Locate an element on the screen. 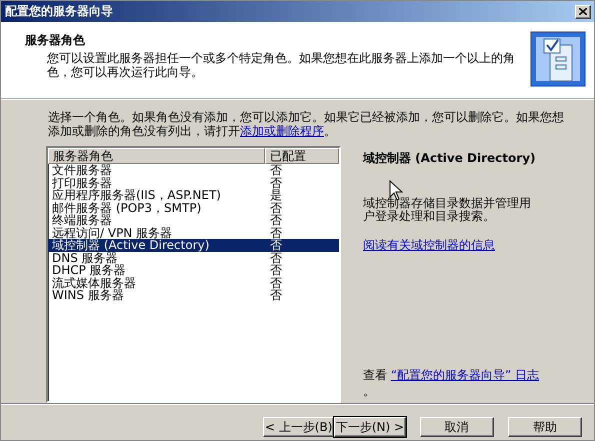 The image size is (595, 441). role-name: 远程访问/ VPN 服务器 is located at coordinates (112, 232).